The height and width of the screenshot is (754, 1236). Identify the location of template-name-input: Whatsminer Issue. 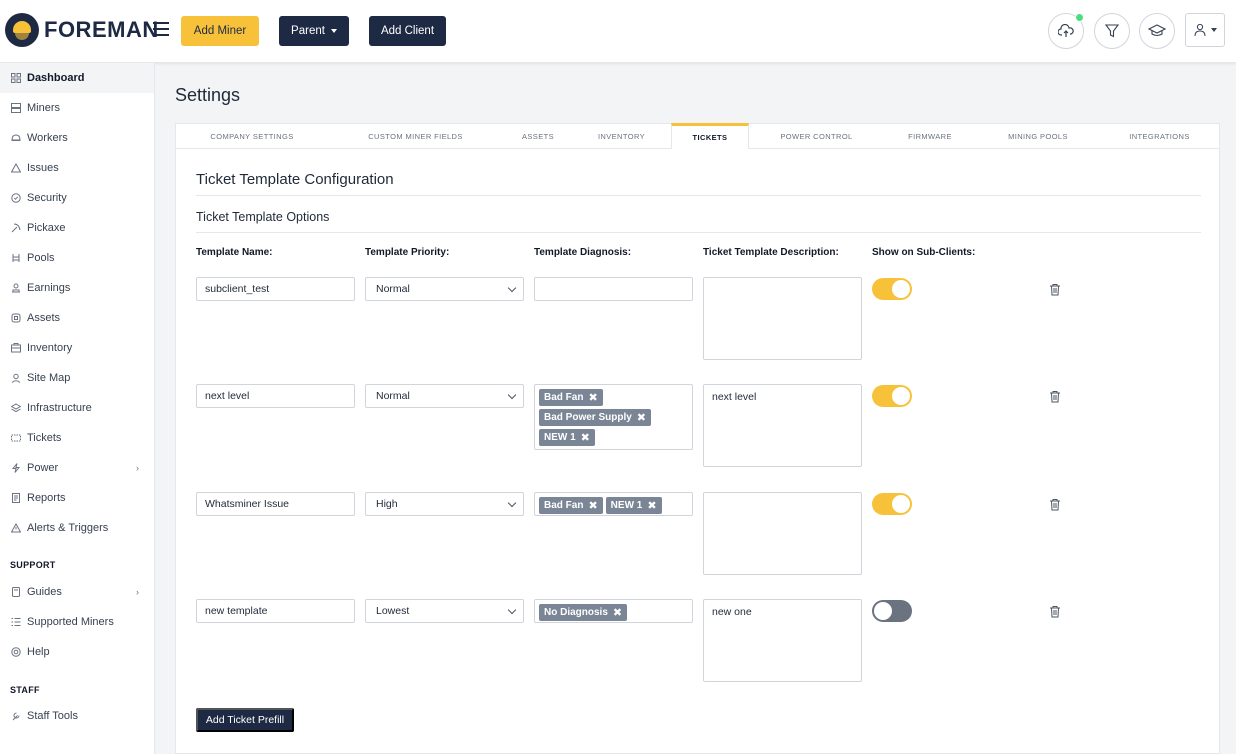
(275, 504).